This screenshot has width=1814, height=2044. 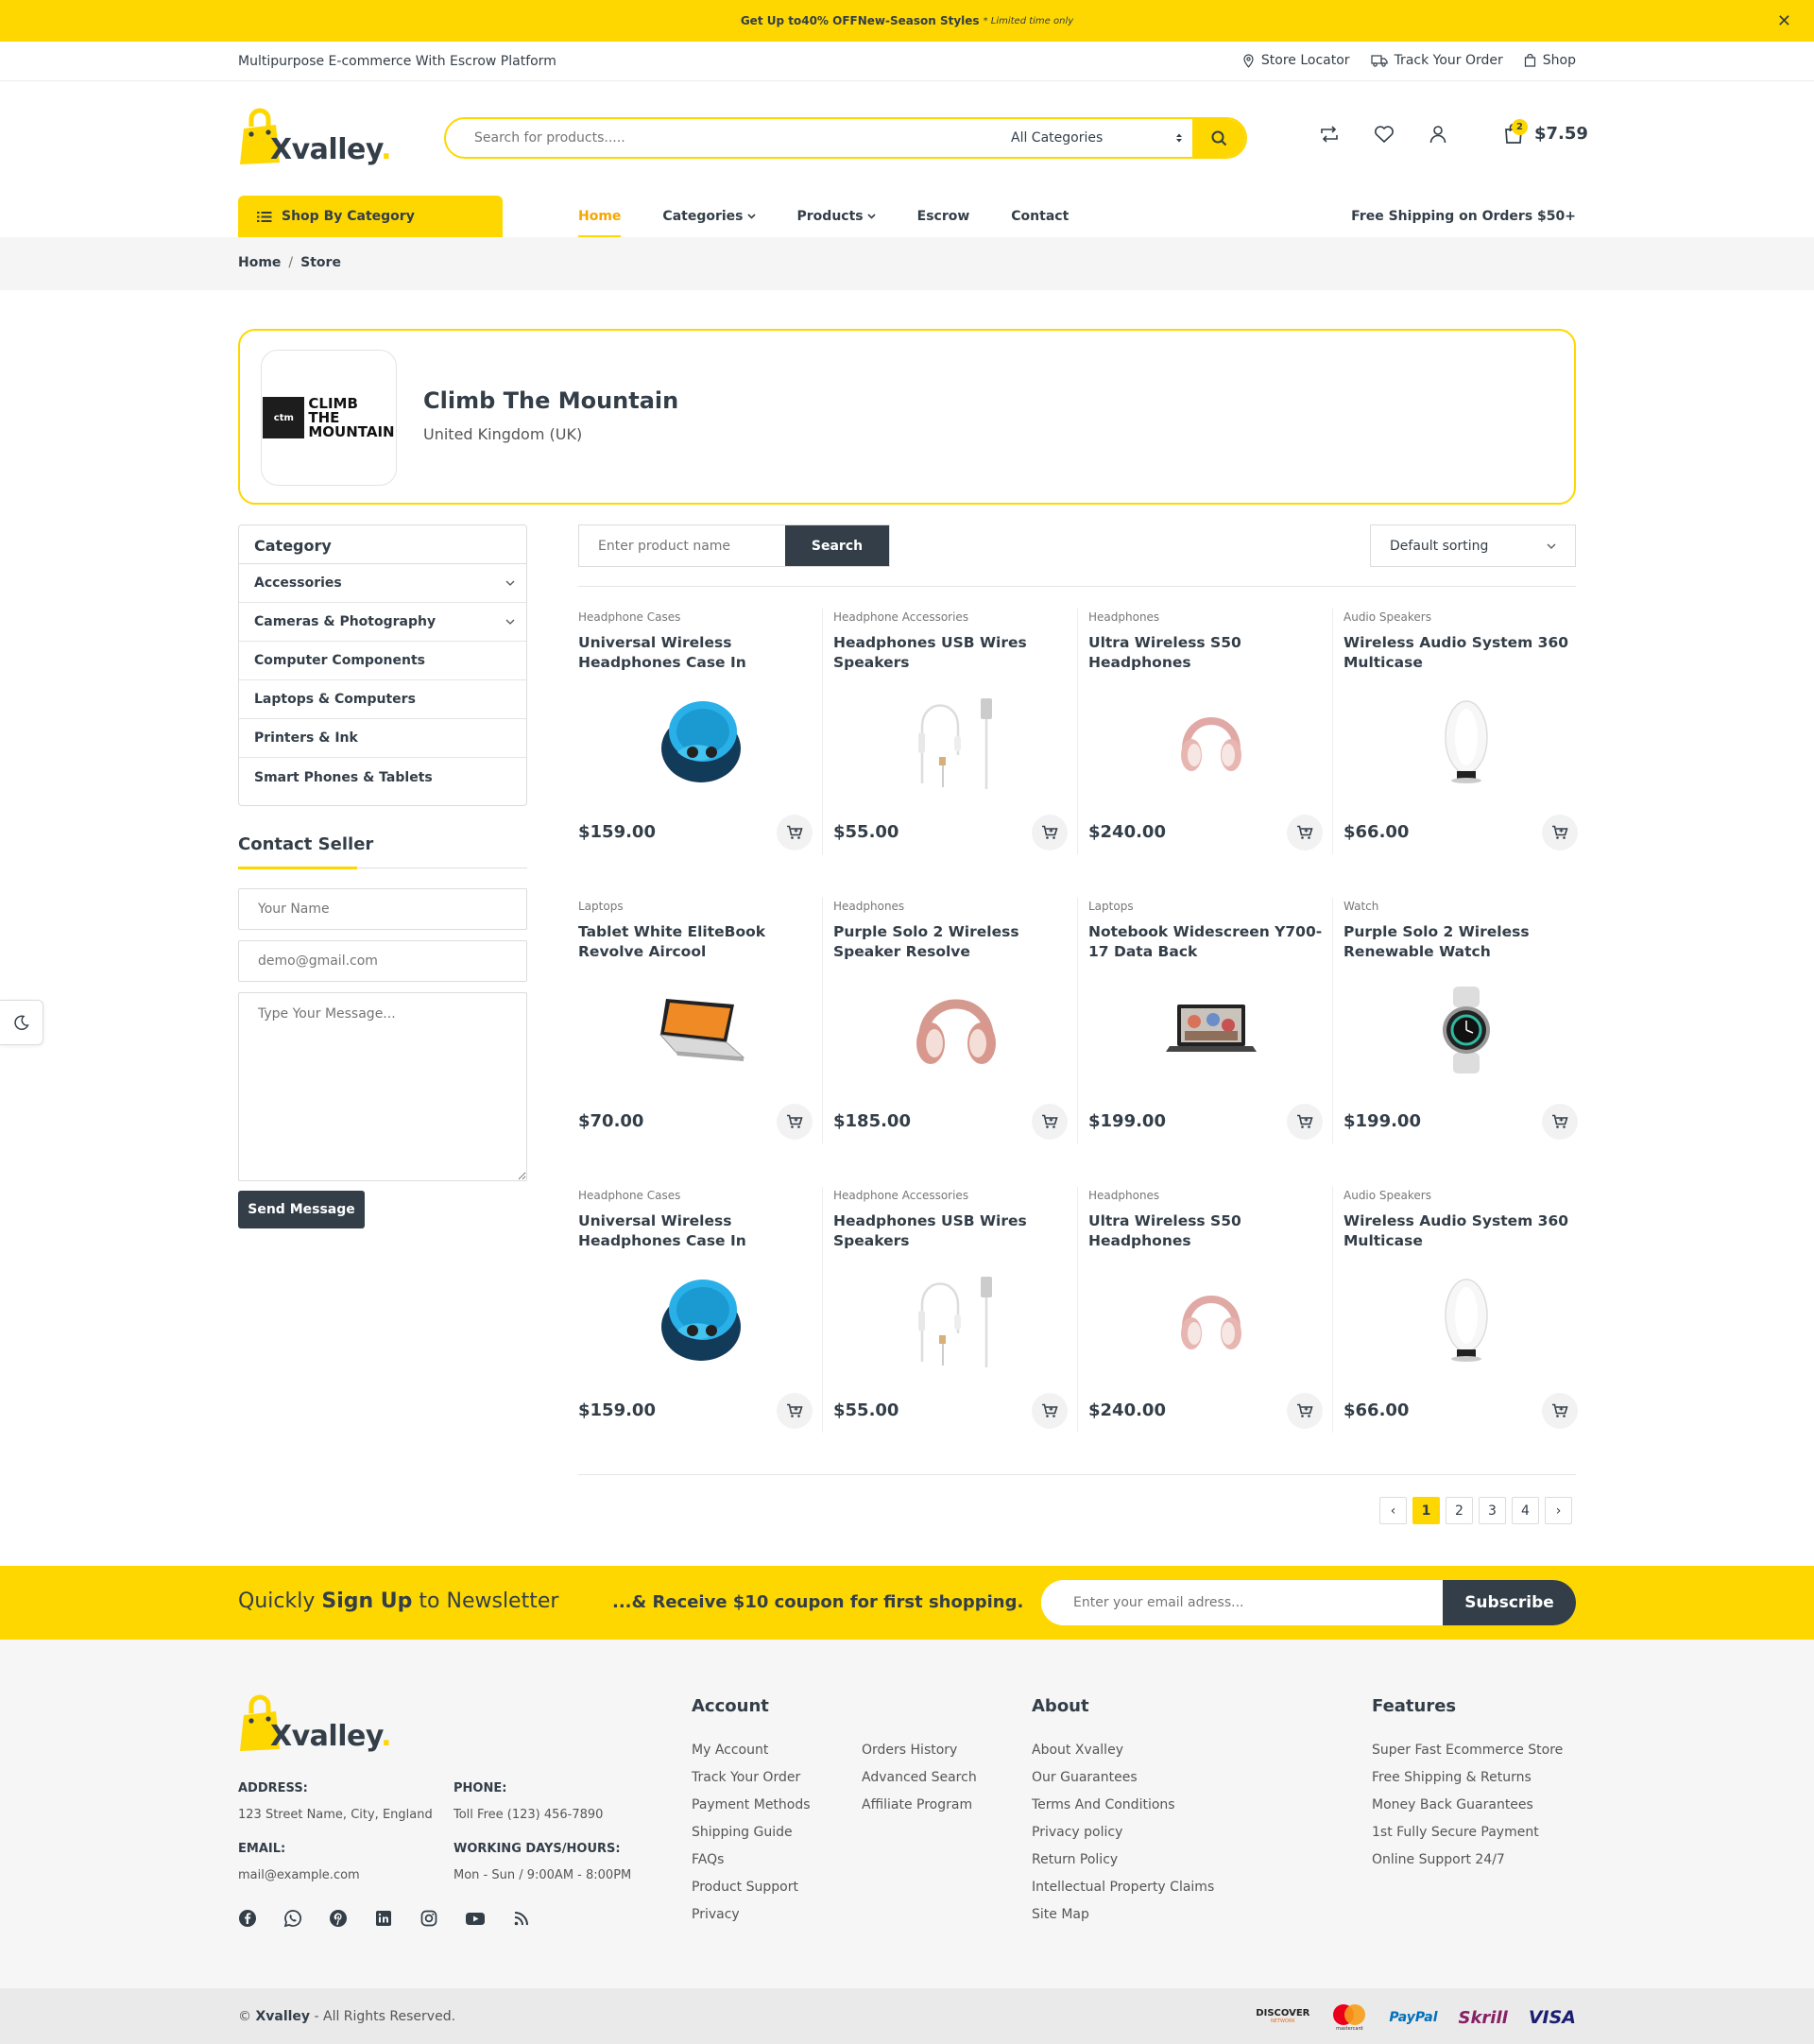 What do you see at coordinates (1123, 1750) in the screenshot?
I see `footer-link: About Xvalley` at bounding box center [1123, 1750].